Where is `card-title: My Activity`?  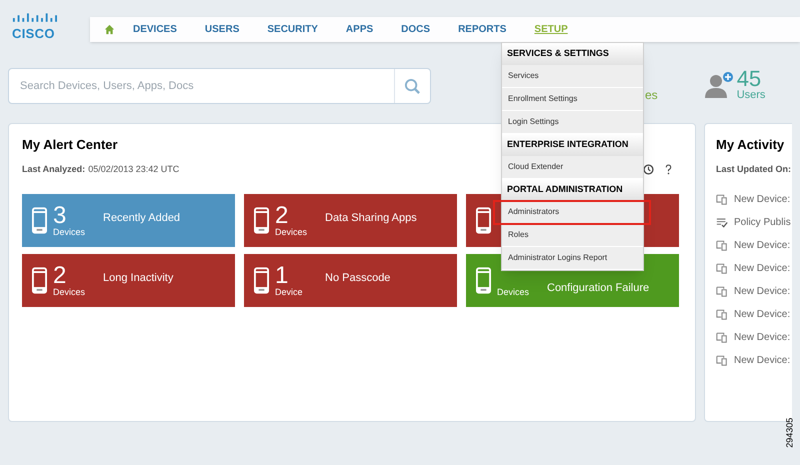 card-title: My Activity is located at coordinates (751, 145).